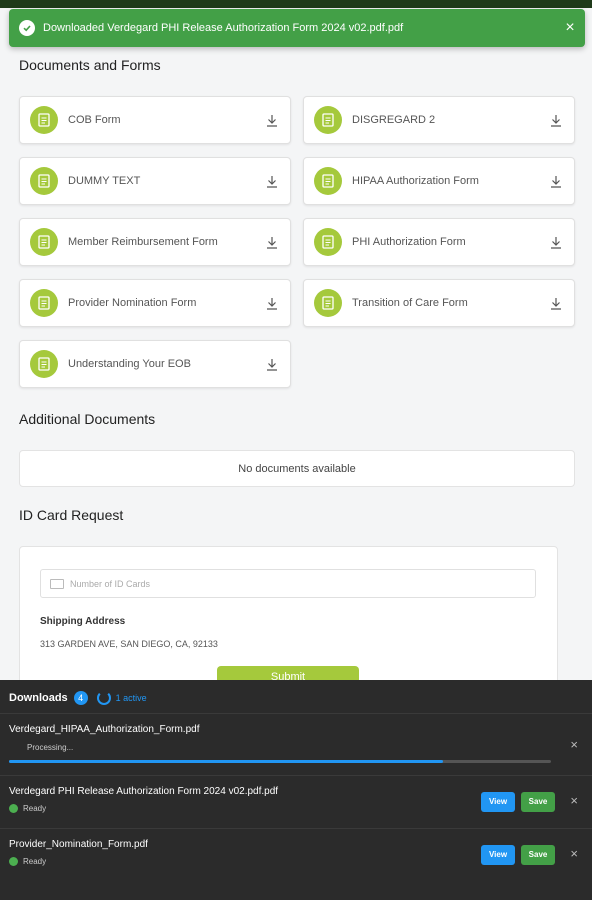  What do you see at coordinates (410, 303) in the screenshot?
I see `document-label: Transition of Care Form` at bounding box center [410, 303].